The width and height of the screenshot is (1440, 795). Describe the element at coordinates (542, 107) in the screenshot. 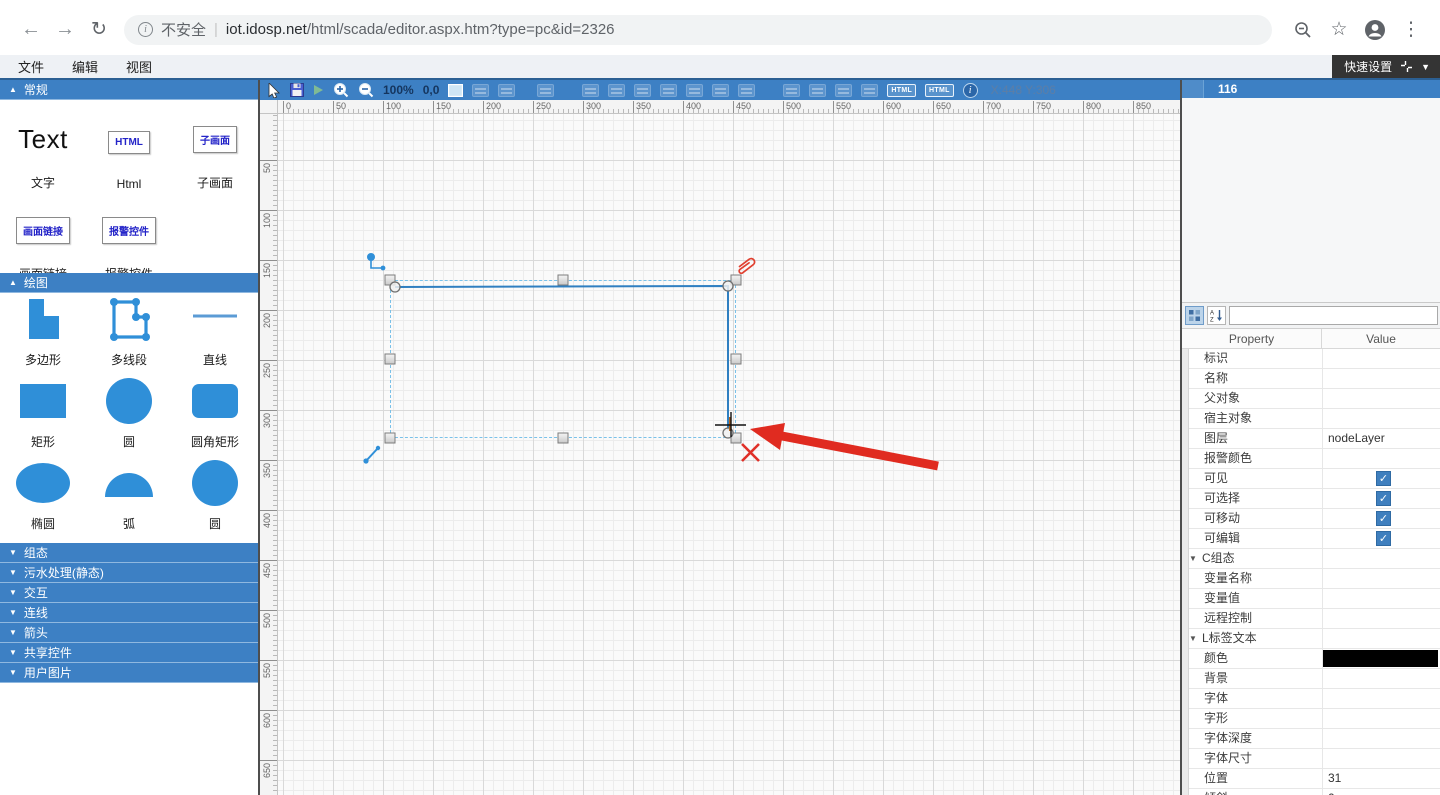

I see `h-ruler-tick: 250` at that location.